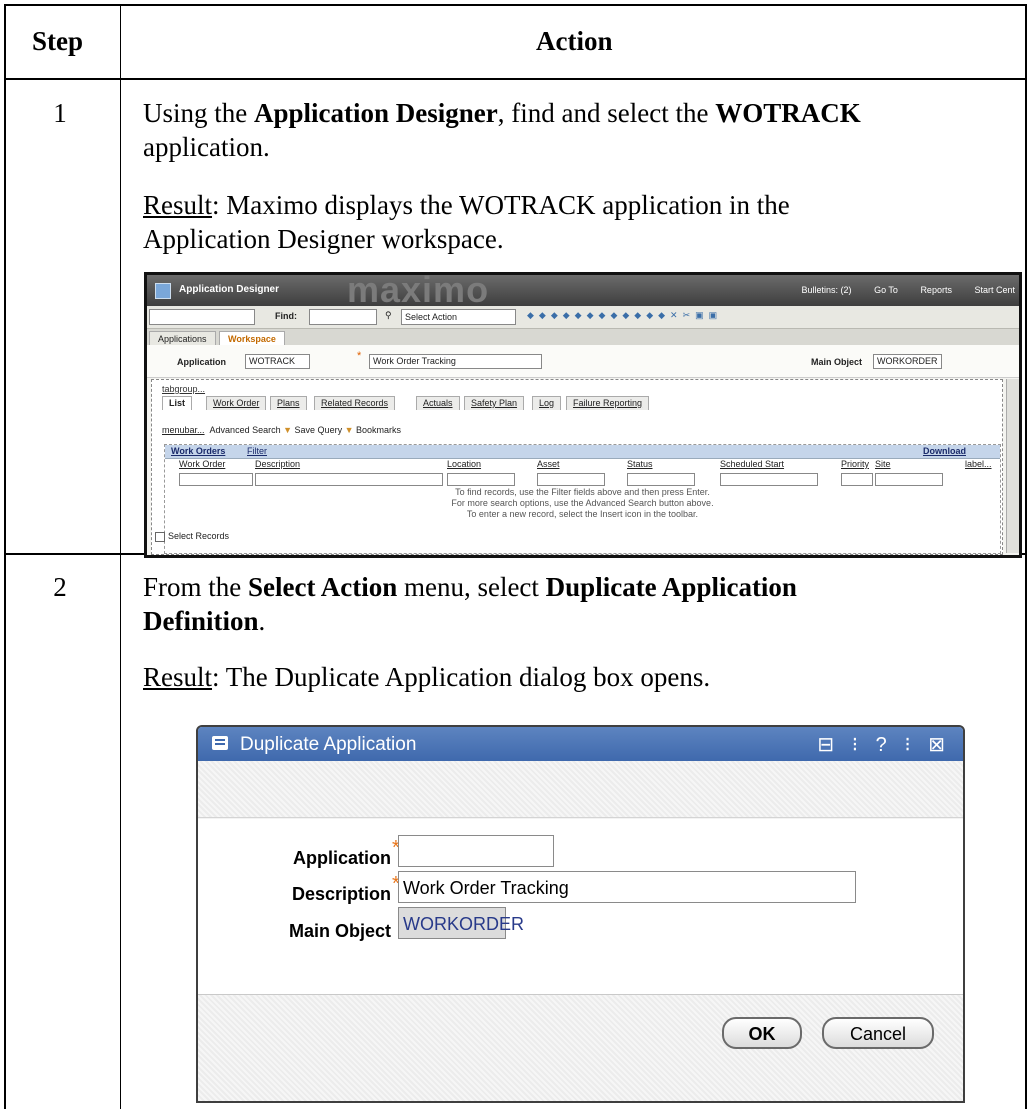  Describe the element at coordinates (349, 479) in the screenshot. I see `filter-description` at that location.